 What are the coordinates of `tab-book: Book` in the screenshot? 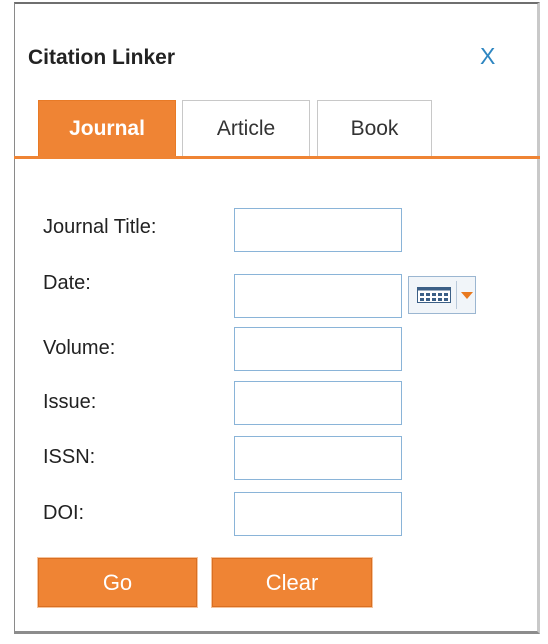 It's located at (374, 128).